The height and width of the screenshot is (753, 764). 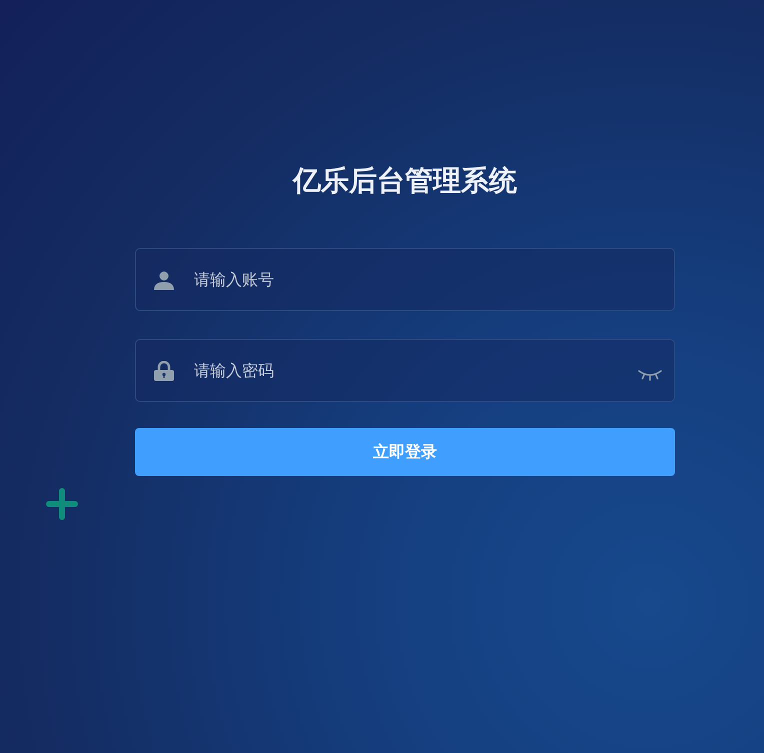 I want to click on lock-icon, so click(x=164, y=370).